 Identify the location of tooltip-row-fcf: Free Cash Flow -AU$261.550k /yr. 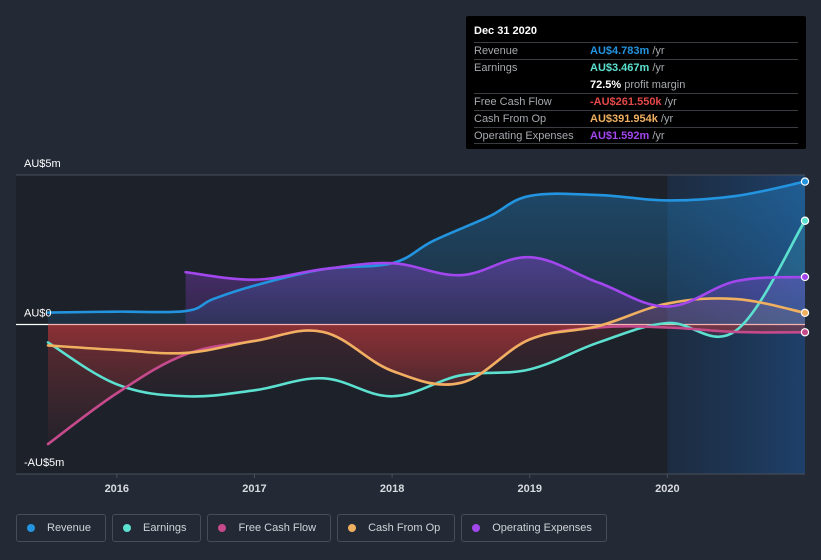
(636, 101).